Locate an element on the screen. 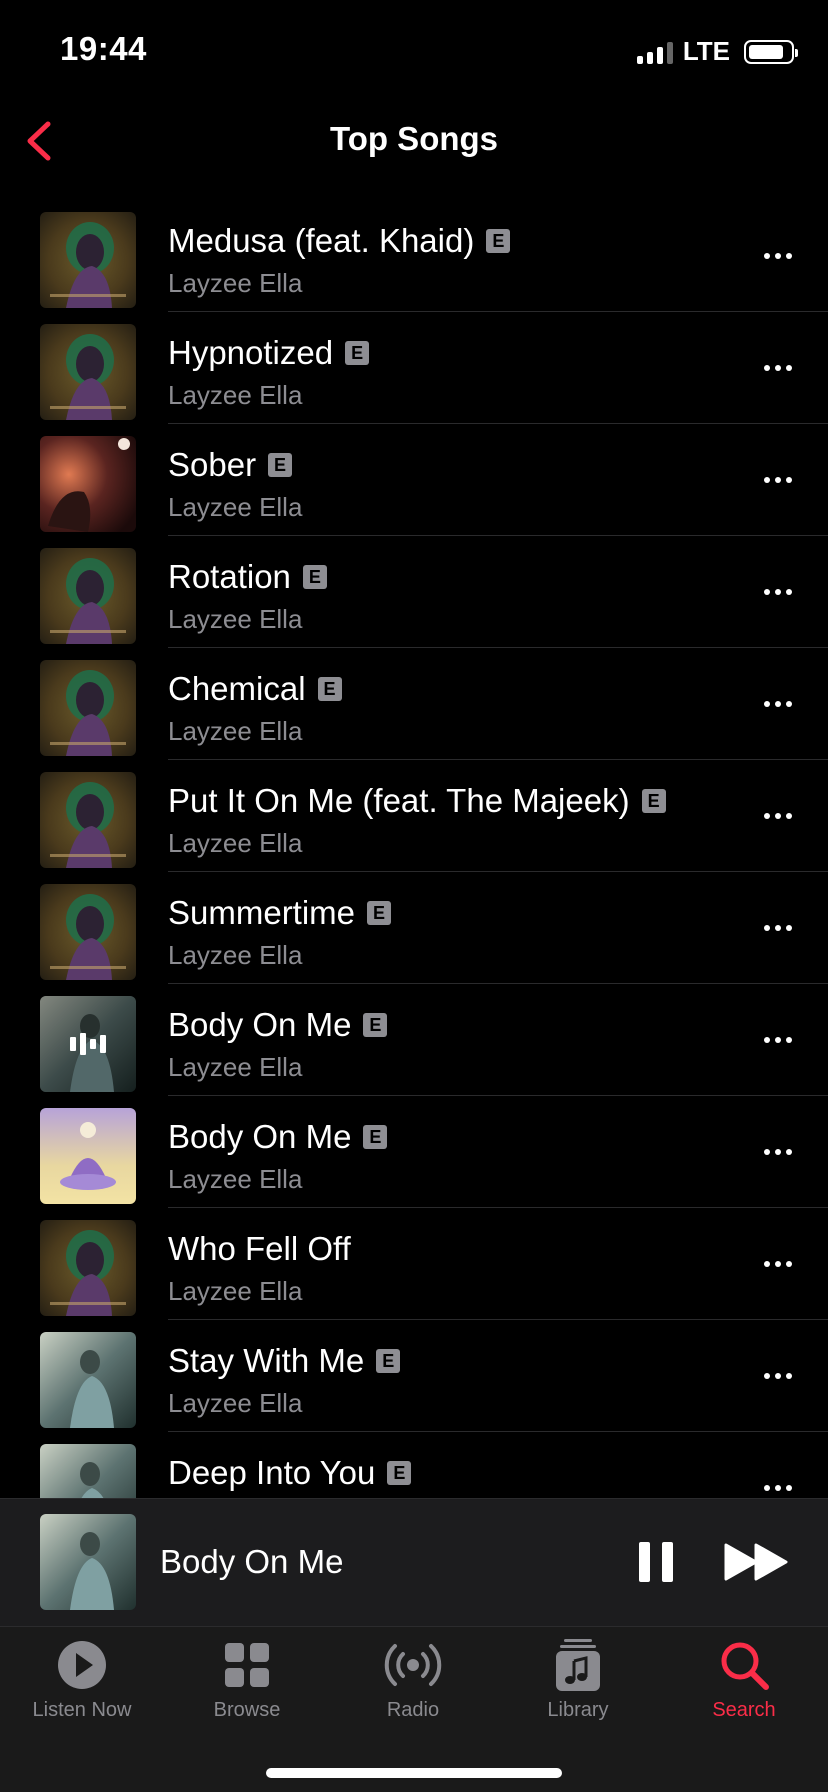  tab-label: Library is located at coordinates (578, 1710).